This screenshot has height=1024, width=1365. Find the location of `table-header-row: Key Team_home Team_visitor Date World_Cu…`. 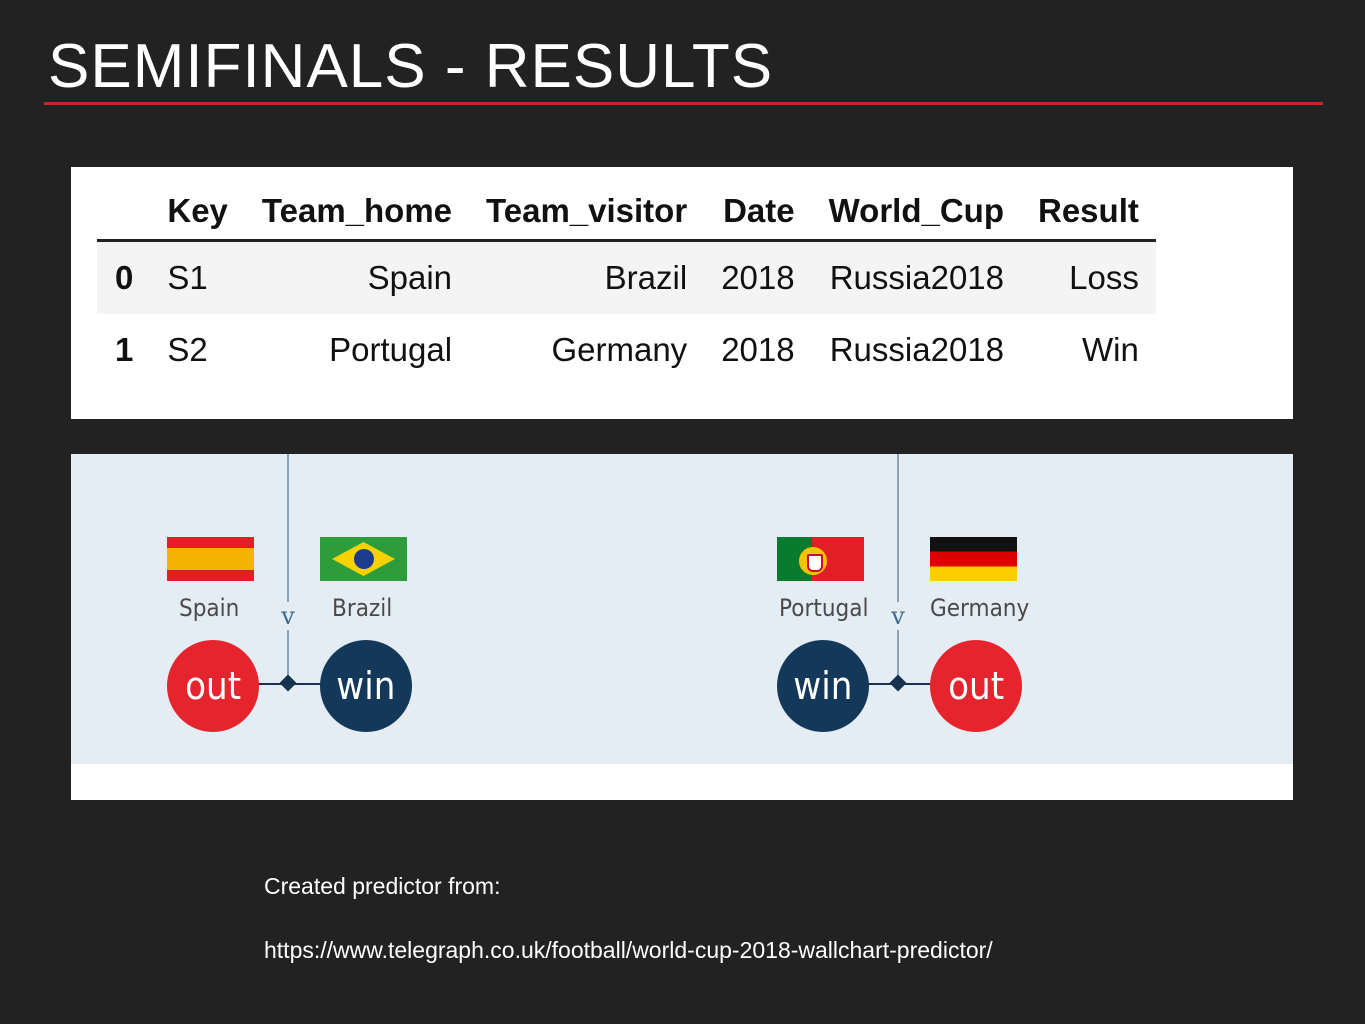

table-header-row: Key Team_home Team_visitor Date World_Cu… is located at coordinates (626, 212).